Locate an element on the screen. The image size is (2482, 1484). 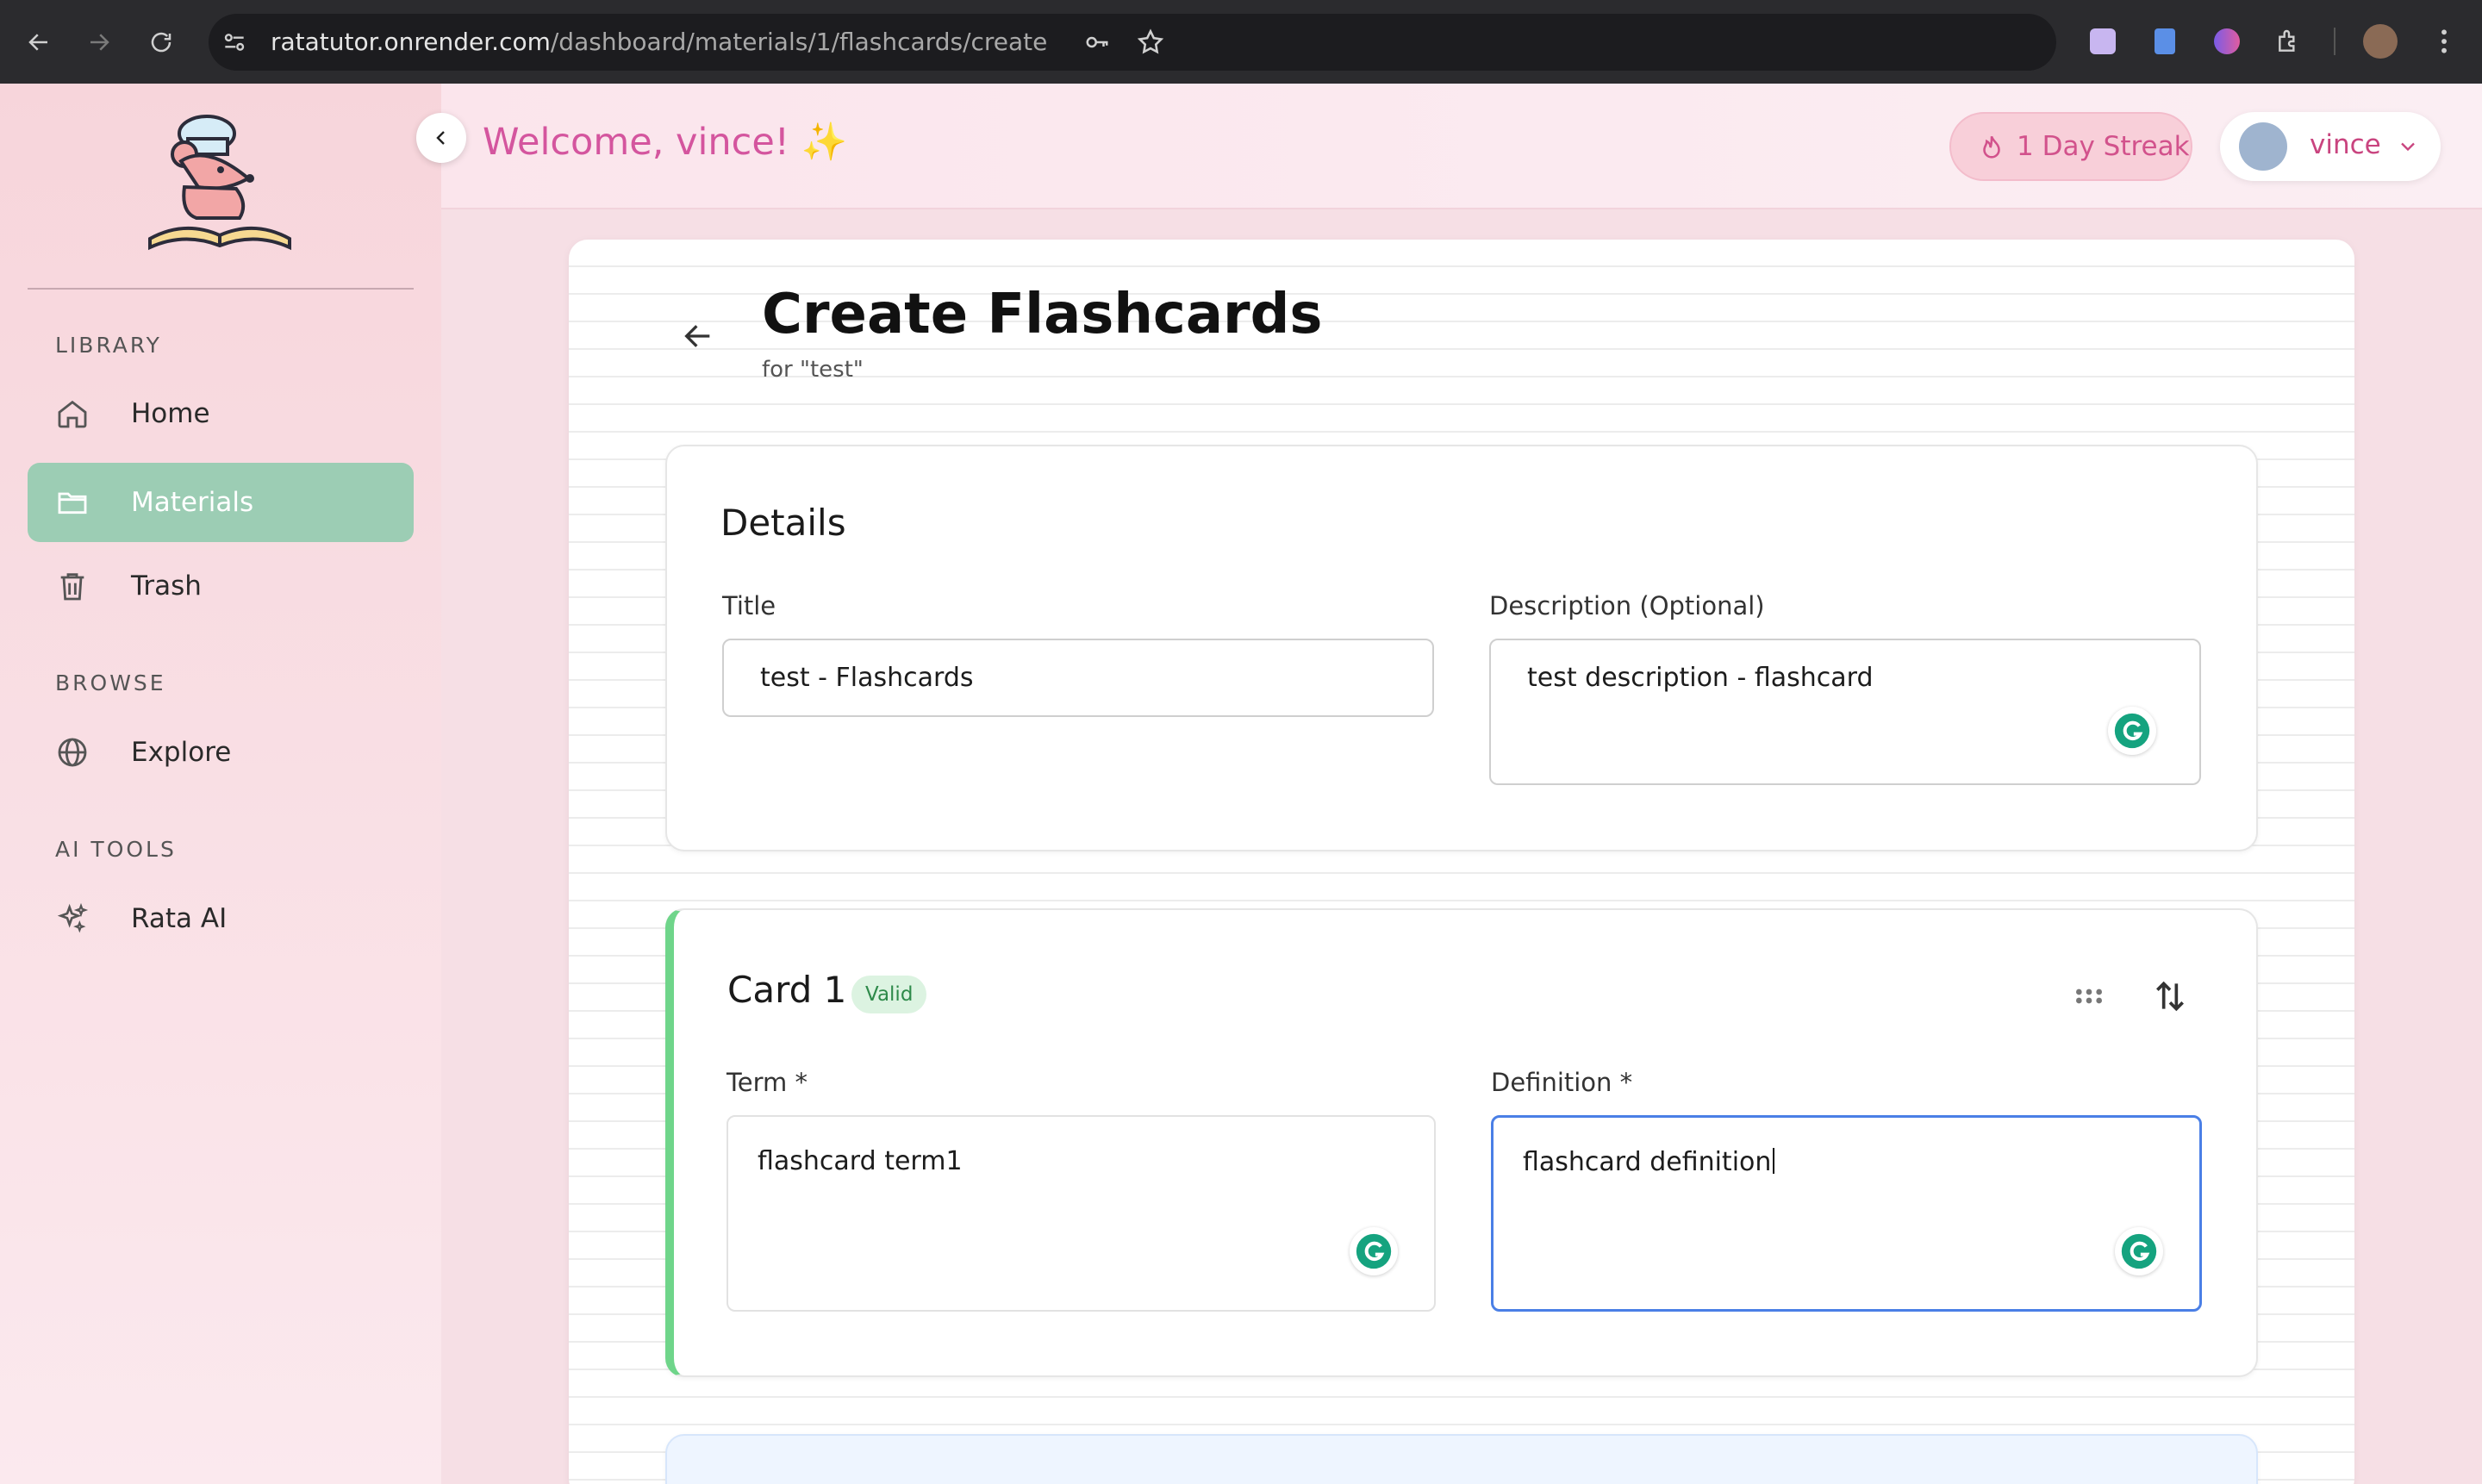
rat-chef-logo is located at coordinates (220, 182).